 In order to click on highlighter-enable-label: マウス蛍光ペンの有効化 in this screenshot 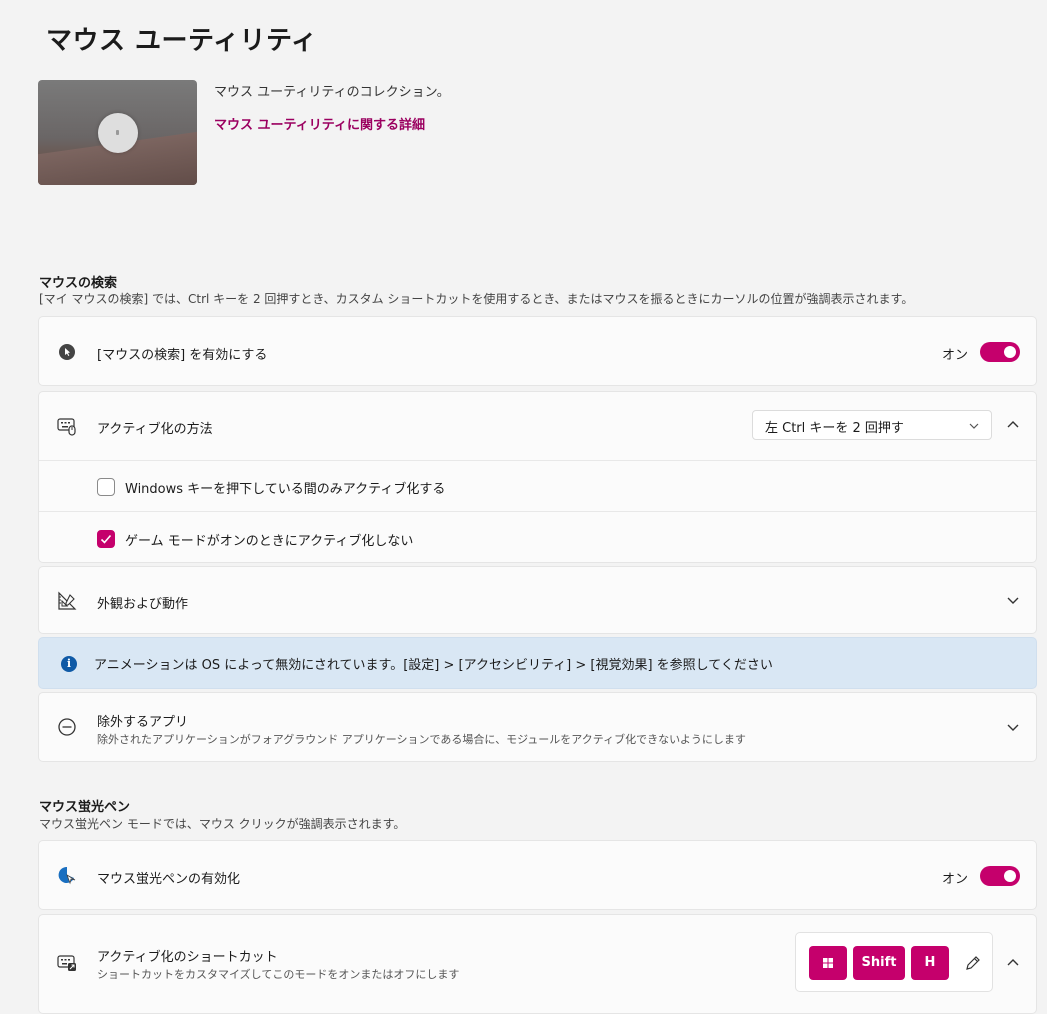, I will do `click(169, 879)`.